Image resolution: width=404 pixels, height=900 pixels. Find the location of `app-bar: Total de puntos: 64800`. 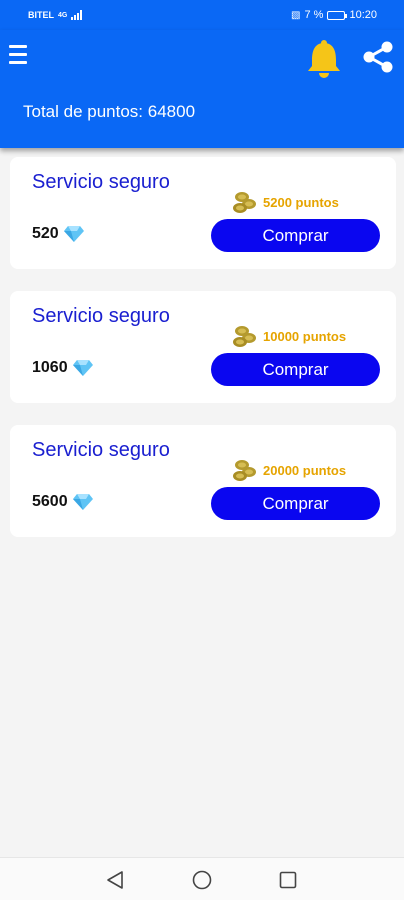

app-bar: Total de puntos: 64800 is located at coordinates (202, 89).